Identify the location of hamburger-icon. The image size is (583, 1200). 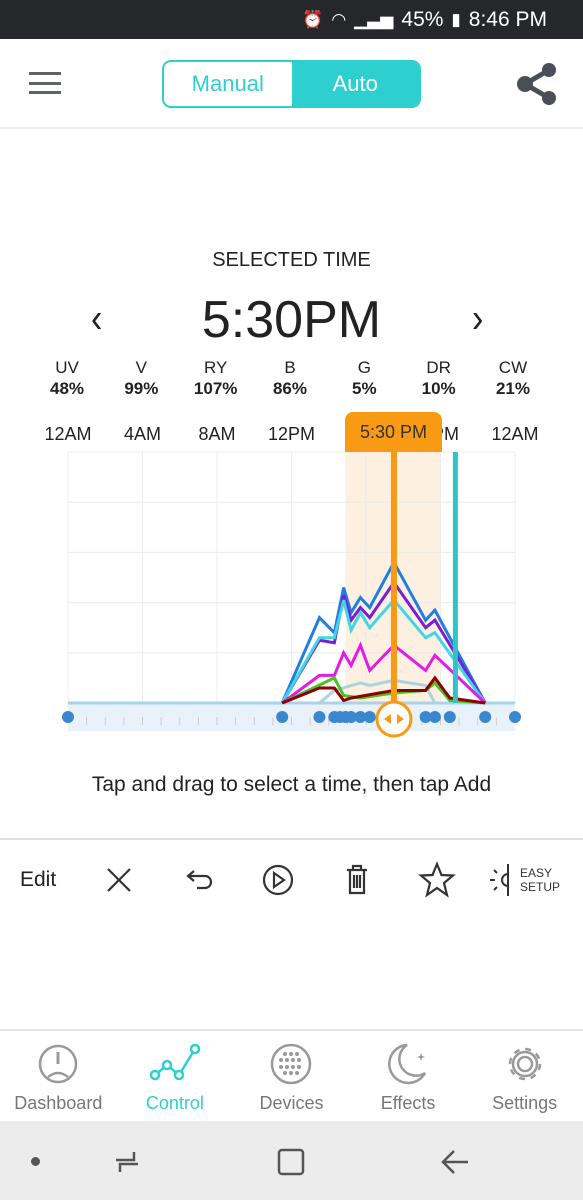
(45, 83).